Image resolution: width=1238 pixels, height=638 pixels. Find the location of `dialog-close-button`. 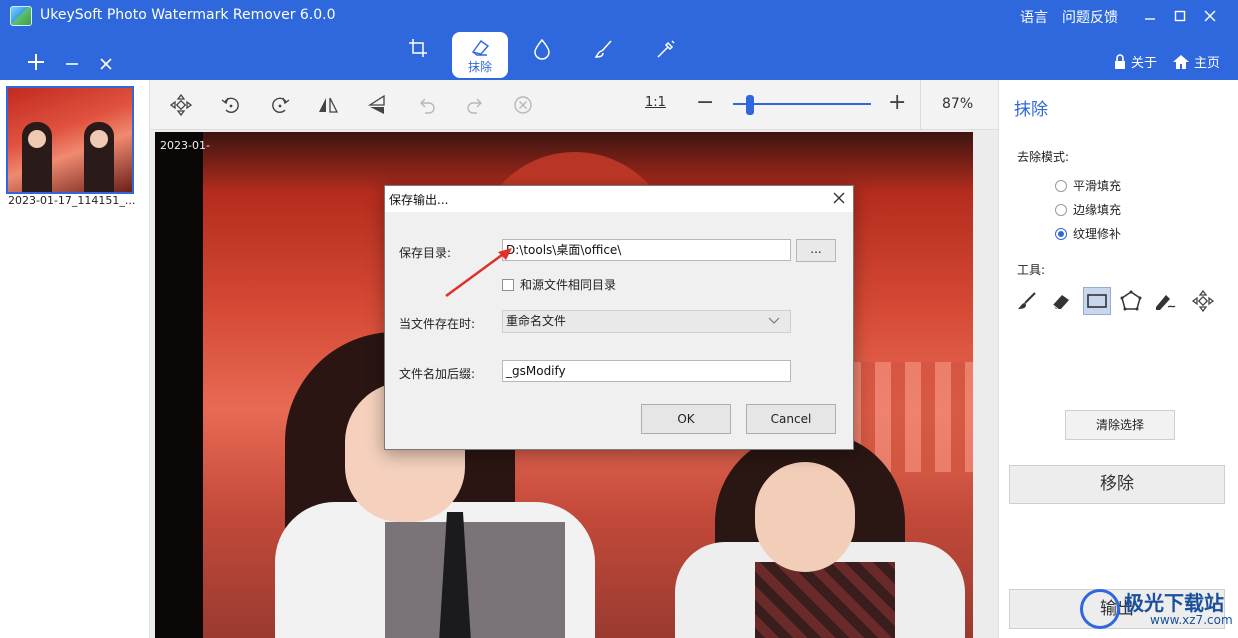

dialog-close-button is located at coordinates (839, 198).